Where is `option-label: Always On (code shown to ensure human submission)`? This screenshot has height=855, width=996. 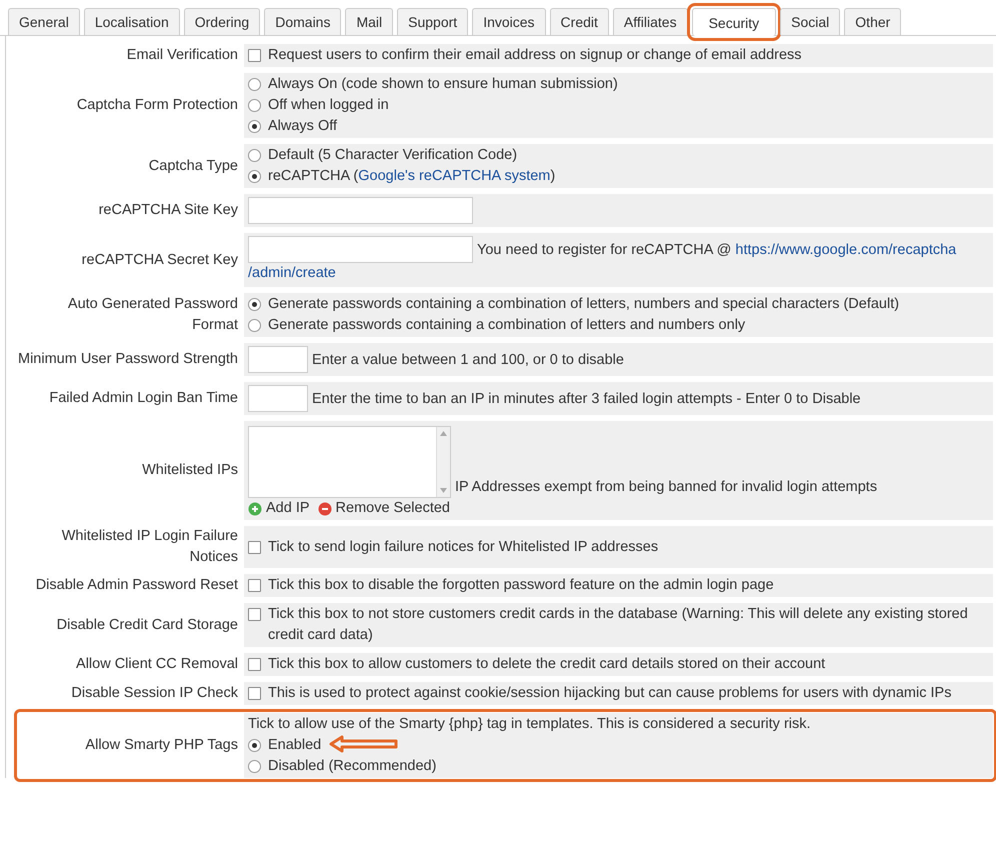
option-label: Always On (code shown to ensure human submission) is located at coordinates (443, 84).